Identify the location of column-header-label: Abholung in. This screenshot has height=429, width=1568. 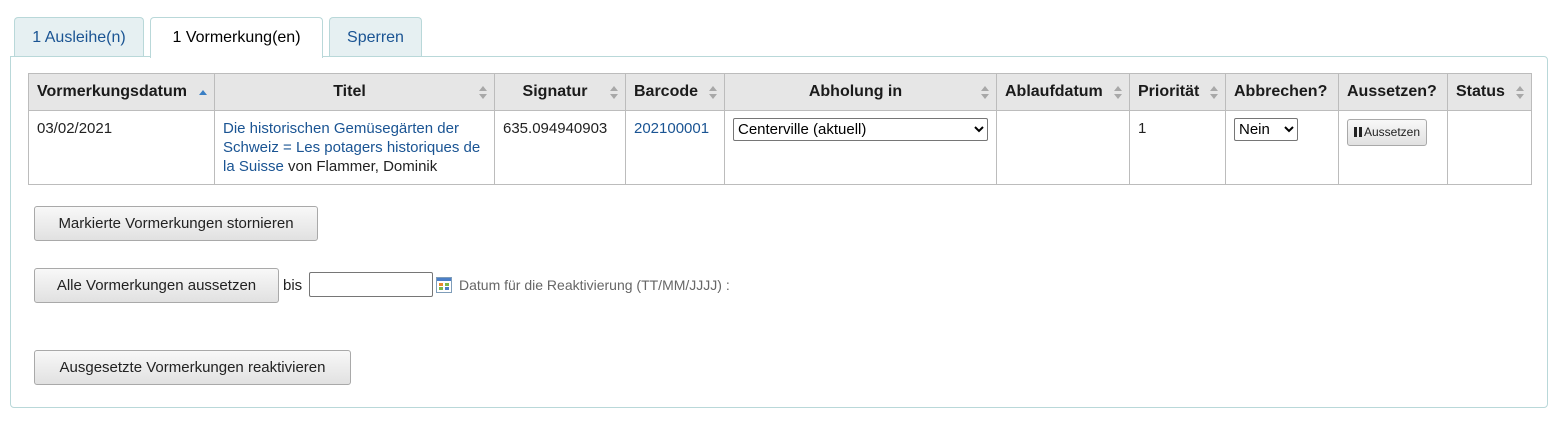
(855, 91).